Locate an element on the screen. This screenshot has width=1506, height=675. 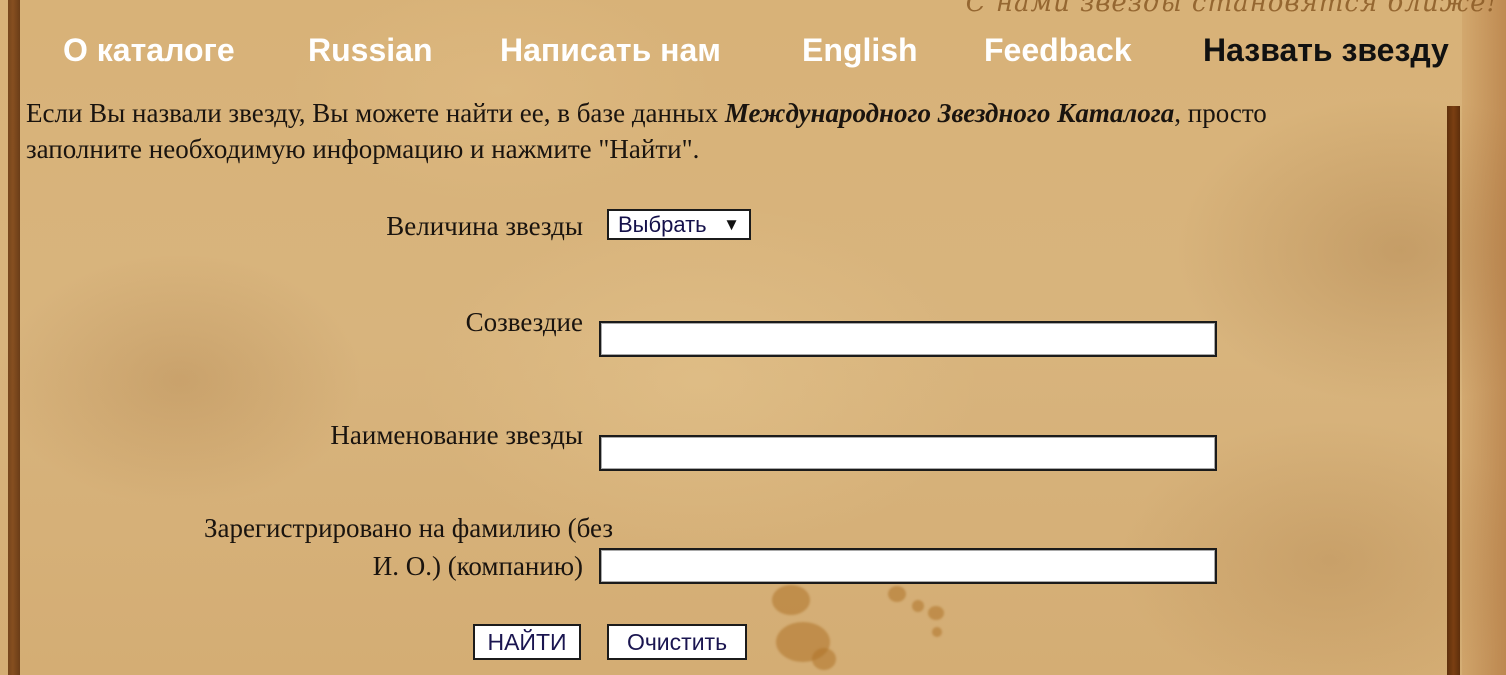
star-name-label: Наименование звезды is located at coordinates (456, 435).